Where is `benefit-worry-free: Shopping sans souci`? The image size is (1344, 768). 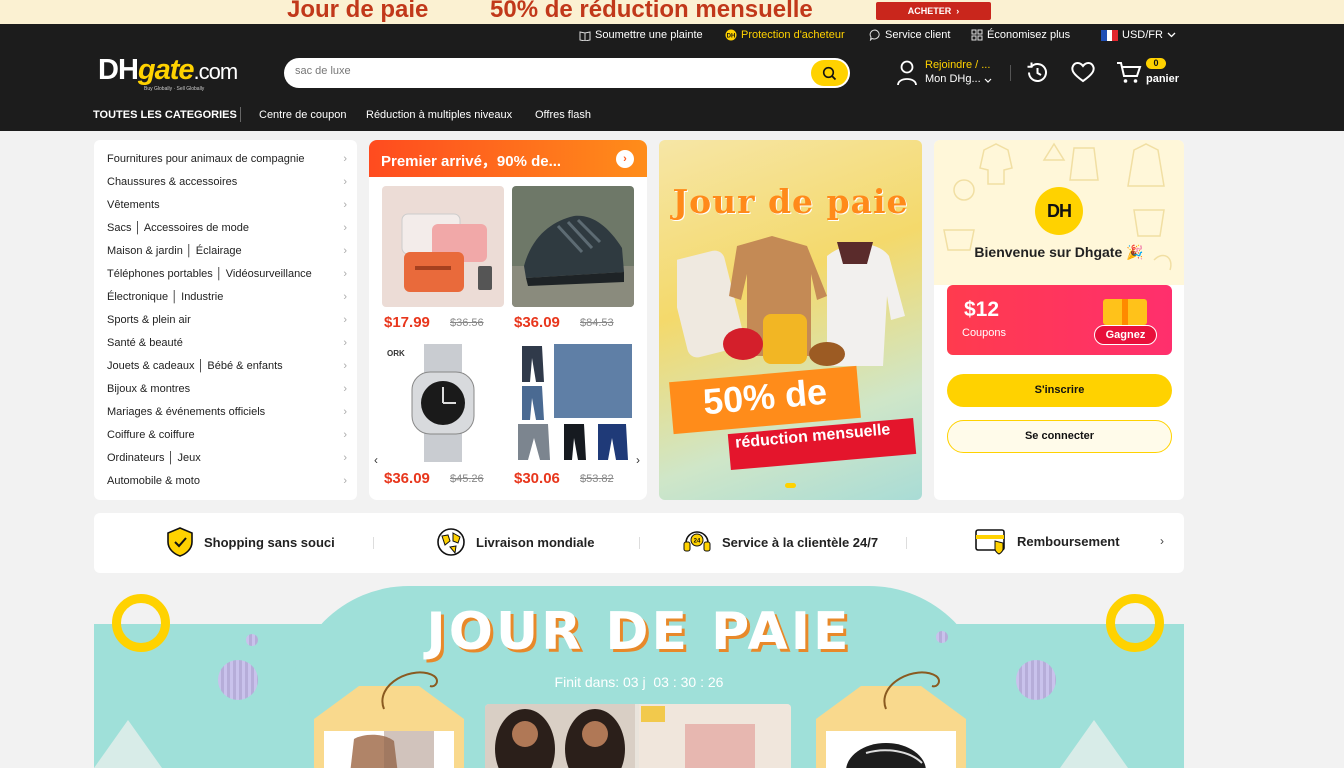 benefit-worry-free: Shopping sans souci is located at coordinates (250, 542).